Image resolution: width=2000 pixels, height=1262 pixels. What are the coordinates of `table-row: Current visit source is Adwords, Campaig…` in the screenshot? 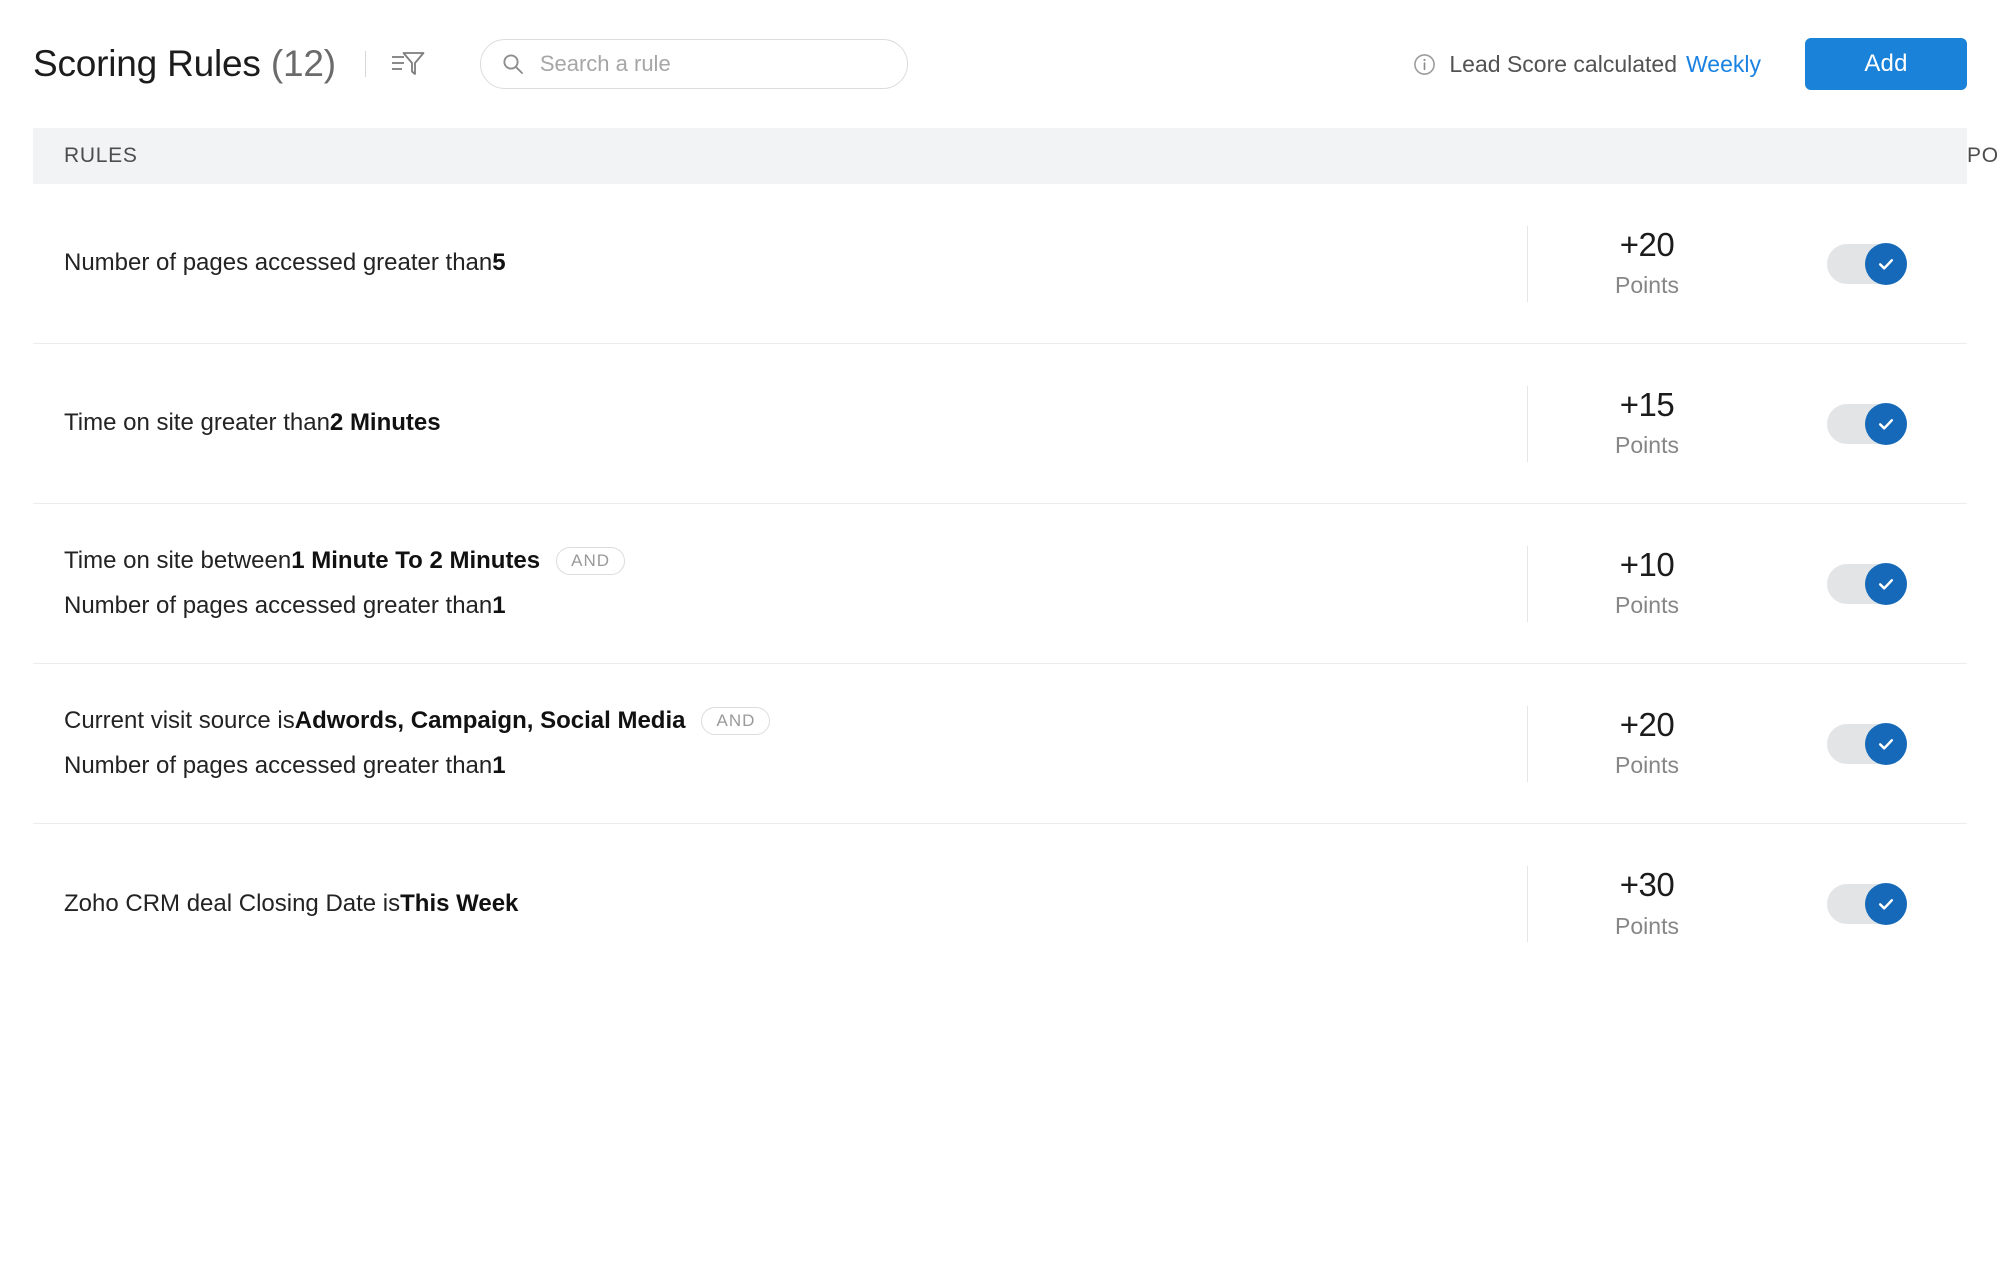 It's located at (1000, 744).